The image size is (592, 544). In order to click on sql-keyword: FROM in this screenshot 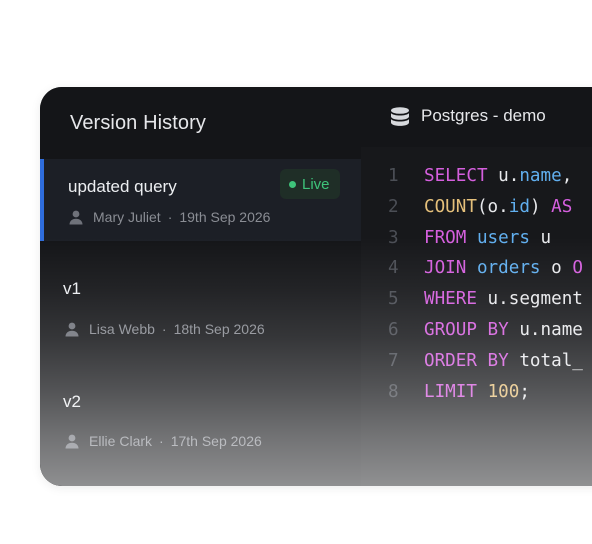, I will do `click(445, 237)`.